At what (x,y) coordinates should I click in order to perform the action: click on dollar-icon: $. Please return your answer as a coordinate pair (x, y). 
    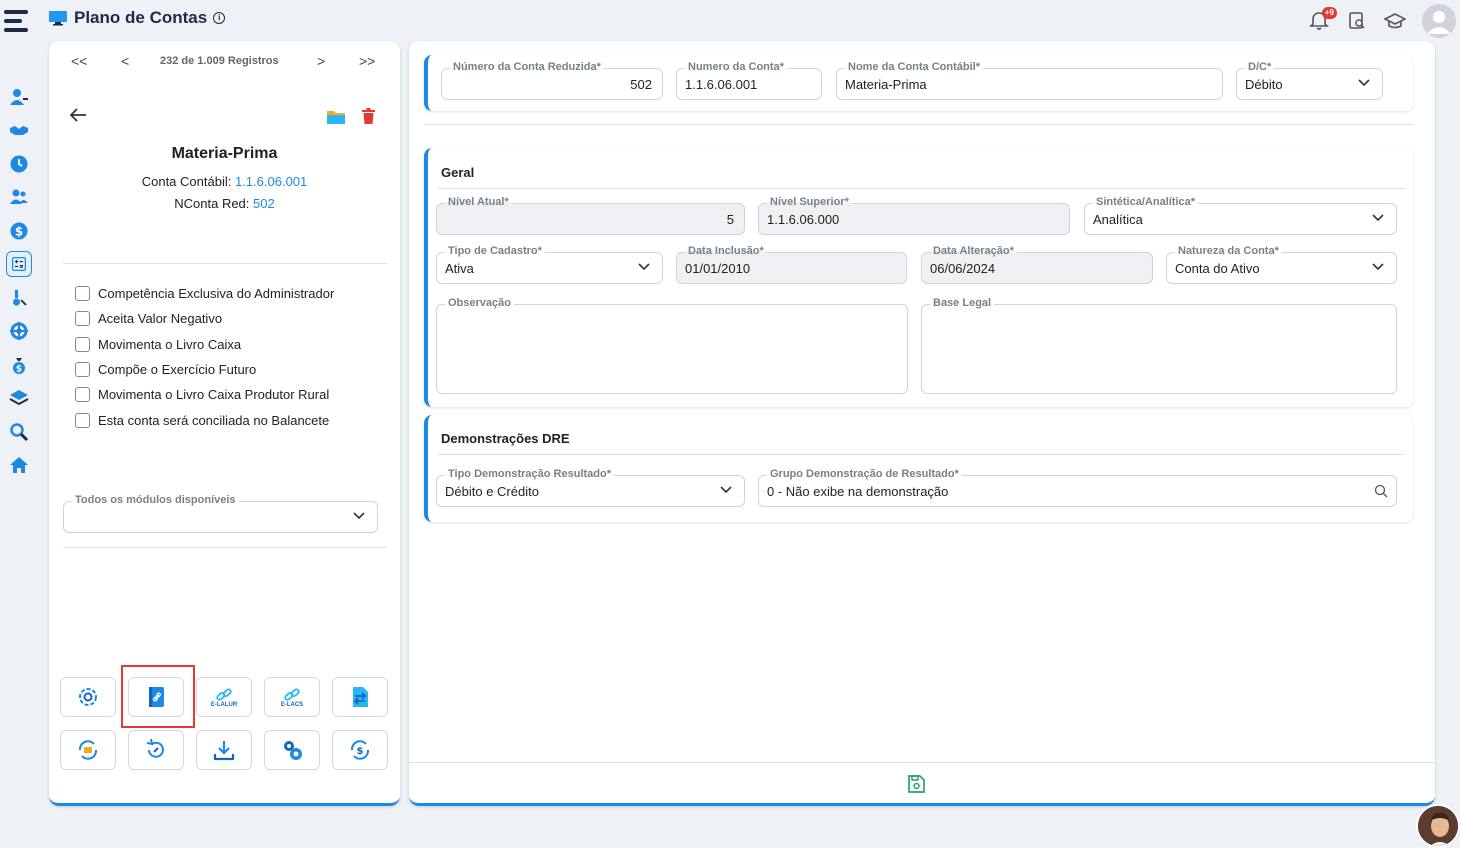
    Looking at the image, I should click on (19, 231).